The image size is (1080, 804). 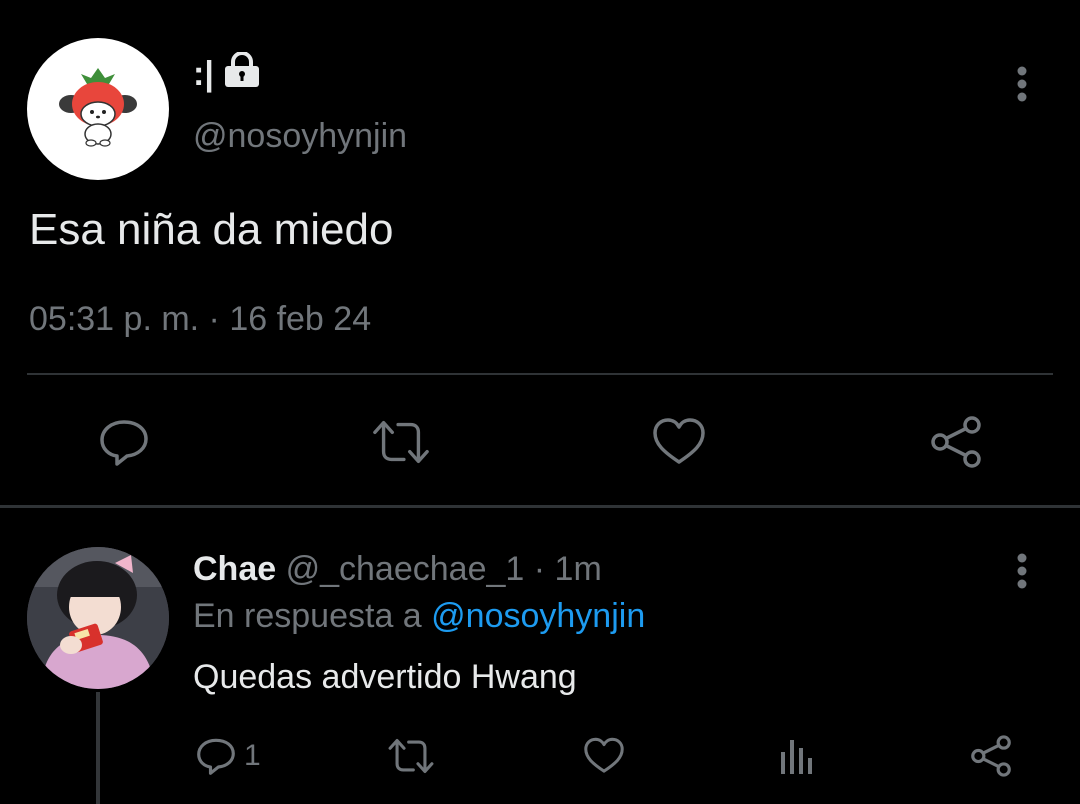 What do you see at coordinates (211, 229) in the screenshot?
I see `tweet-text: Esa niña da miedo` at bounding box center [211, 229].